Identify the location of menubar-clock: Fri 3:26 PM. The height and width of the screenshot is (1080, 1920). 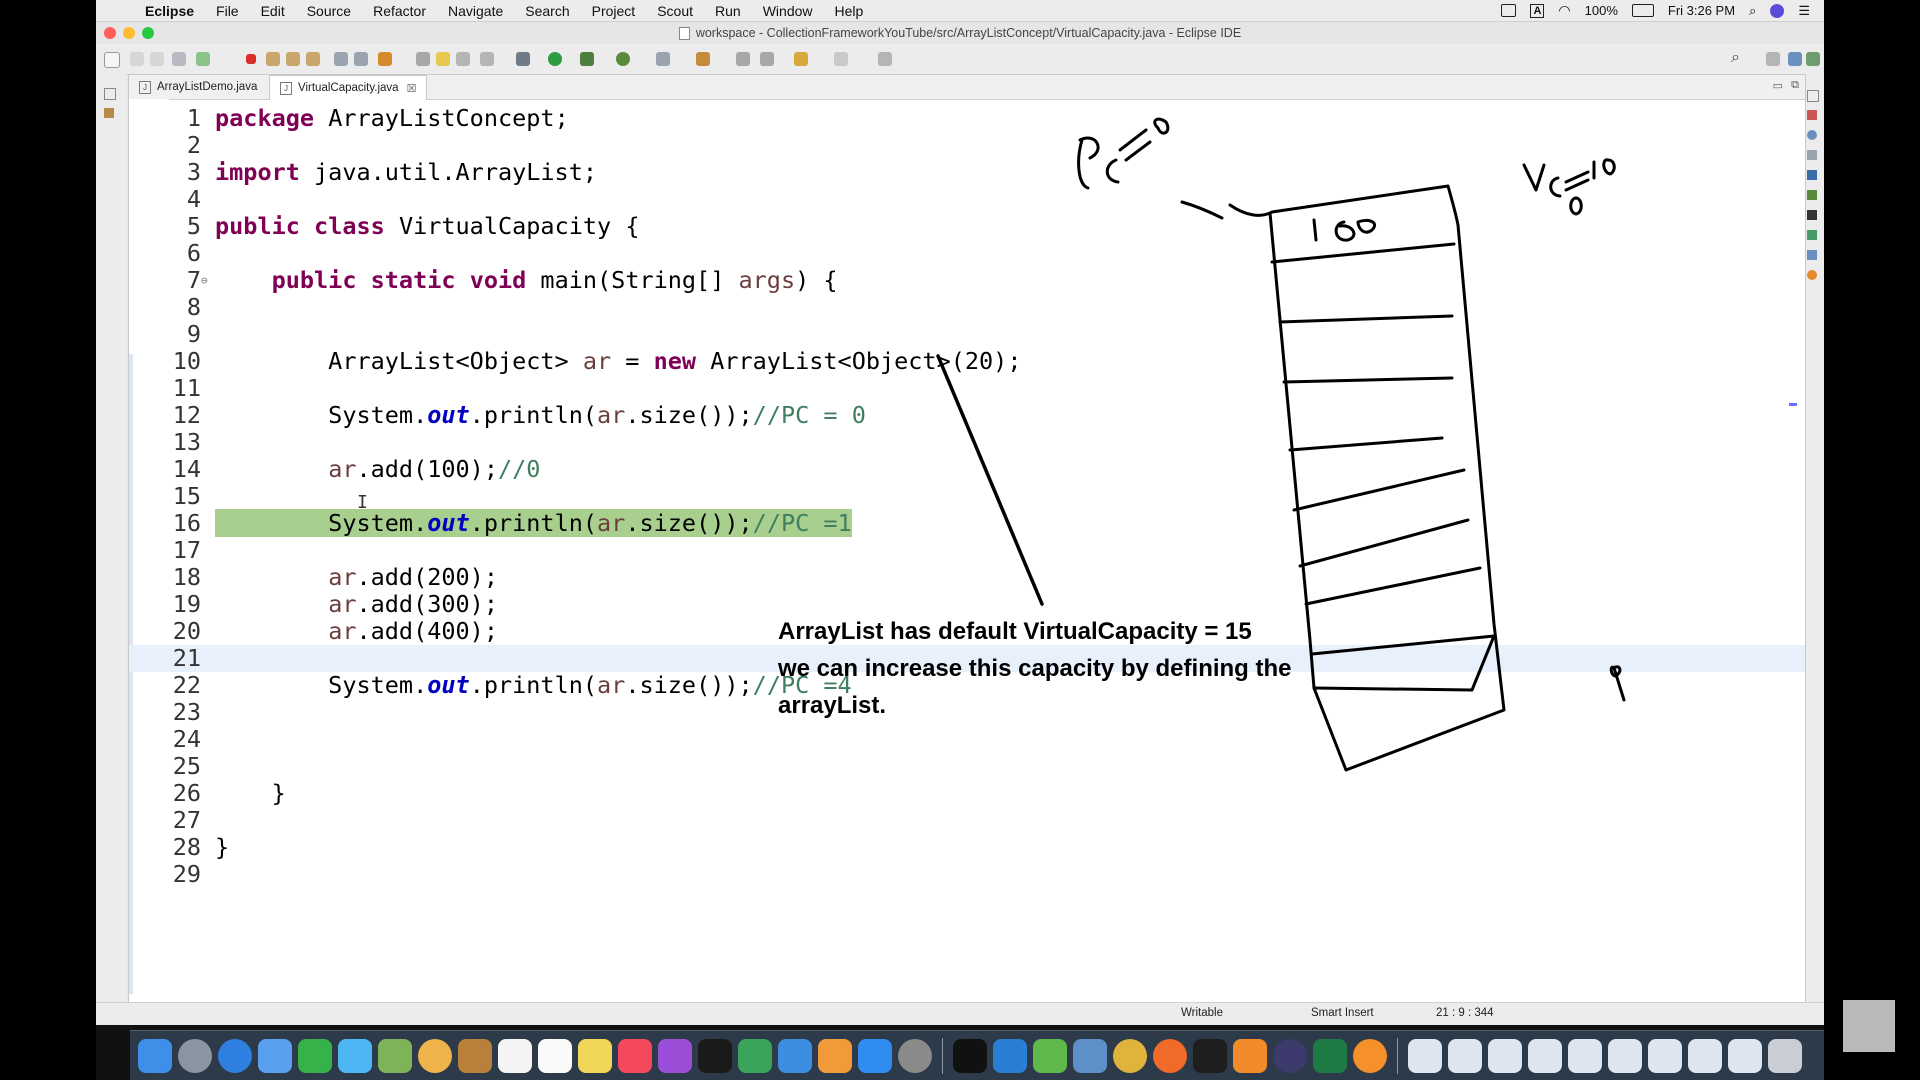
(1701, 10).